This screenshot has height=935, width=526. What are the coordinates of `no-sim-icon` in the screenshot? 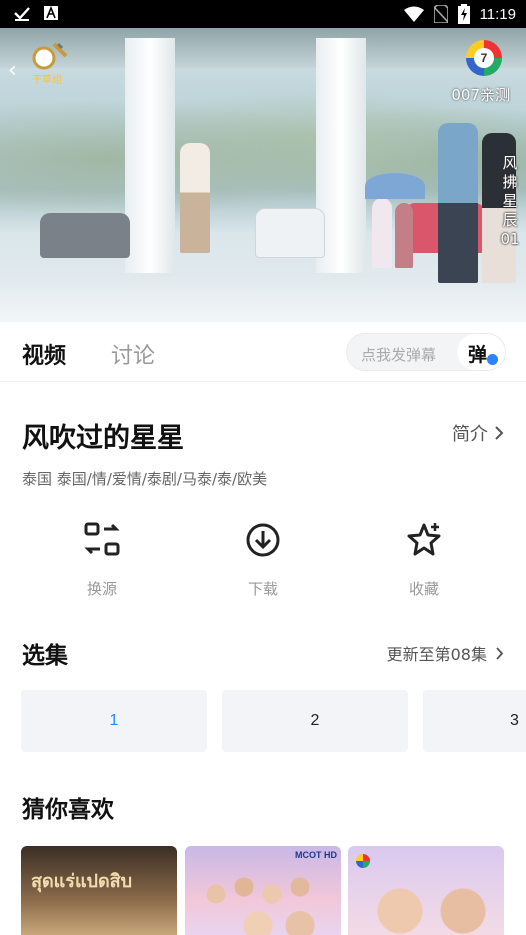 It's located at (440, 14).